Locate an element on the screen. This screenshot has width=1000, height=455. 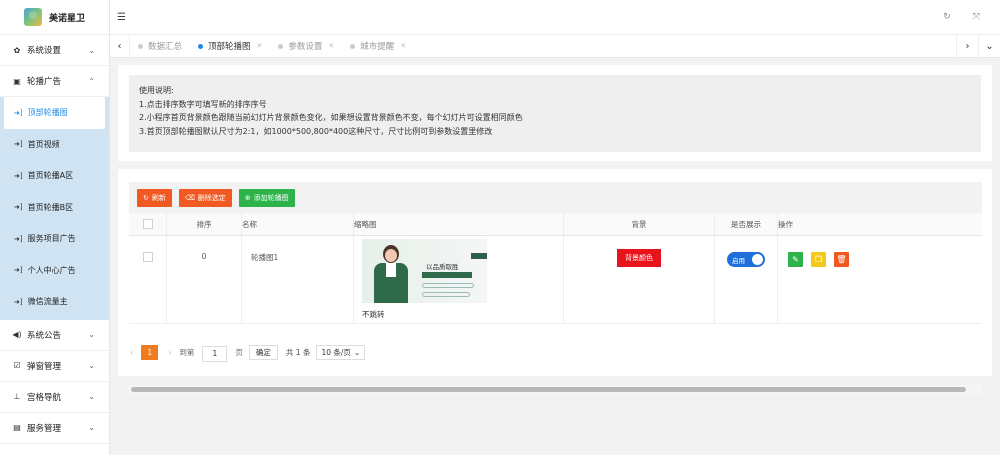
sidebar-item-label: 首页轮播A区 is located at coordinates (50, 176).